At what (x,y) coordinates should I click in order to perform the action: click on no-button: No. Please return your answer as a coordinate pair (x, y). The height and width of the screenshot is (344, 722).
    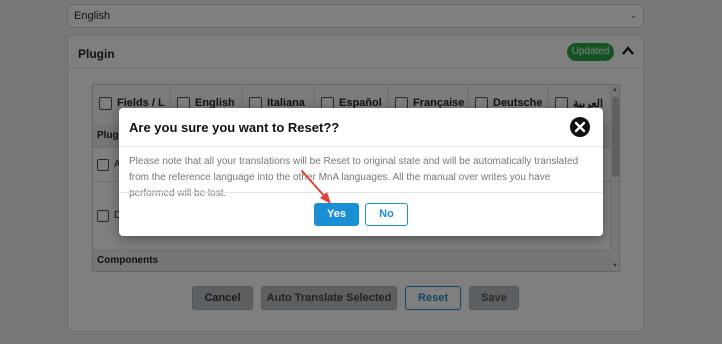
    Looking at the image, I should click on (386, 214).